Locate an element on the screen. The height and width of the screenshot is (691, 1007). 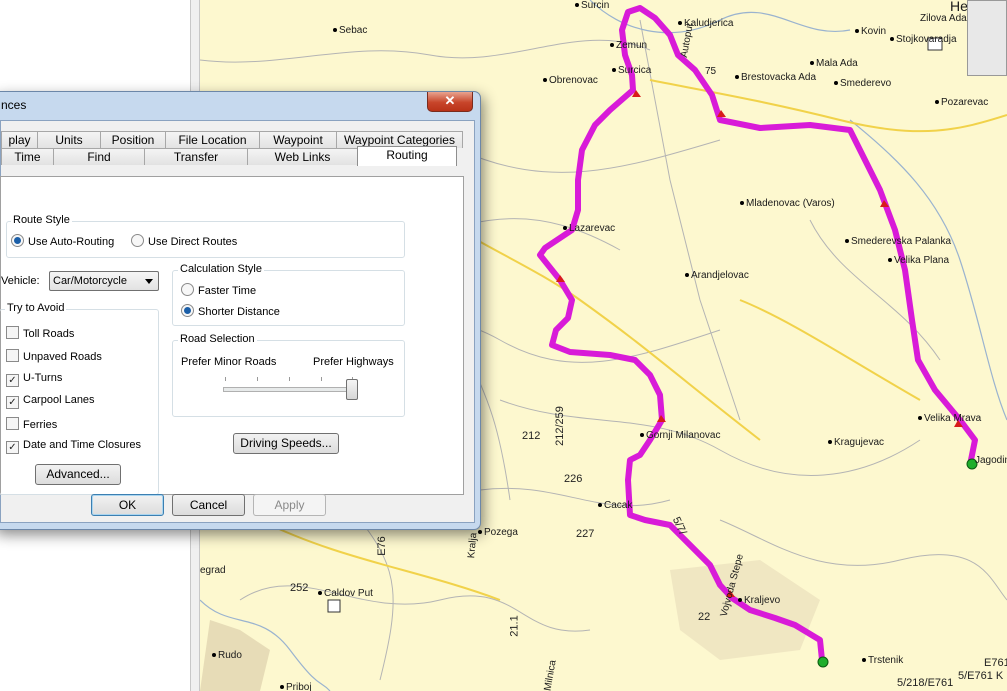
tab-label: Position is located at coordinates (133, 140).